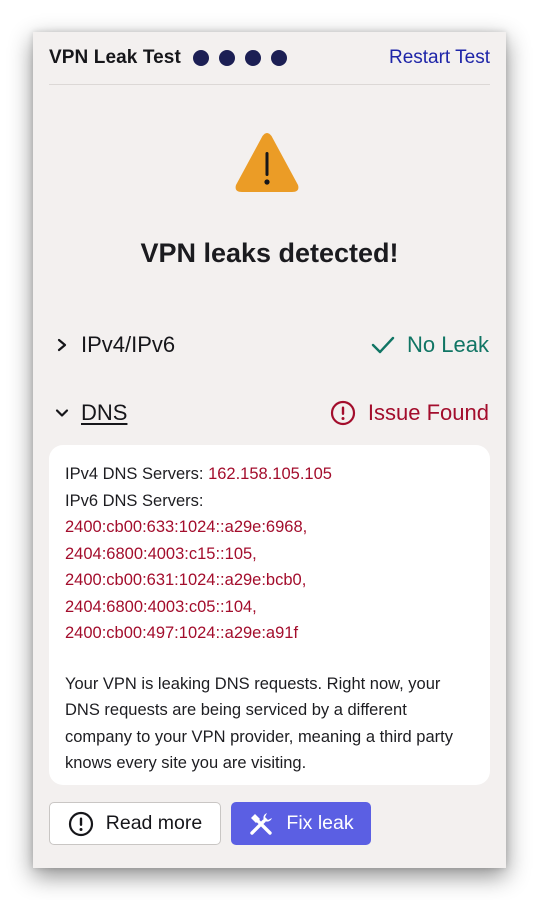 The height and width of the screenshot is (900, 538). I want to click on fix-leak-button: Fix leak, so click(301, 823).